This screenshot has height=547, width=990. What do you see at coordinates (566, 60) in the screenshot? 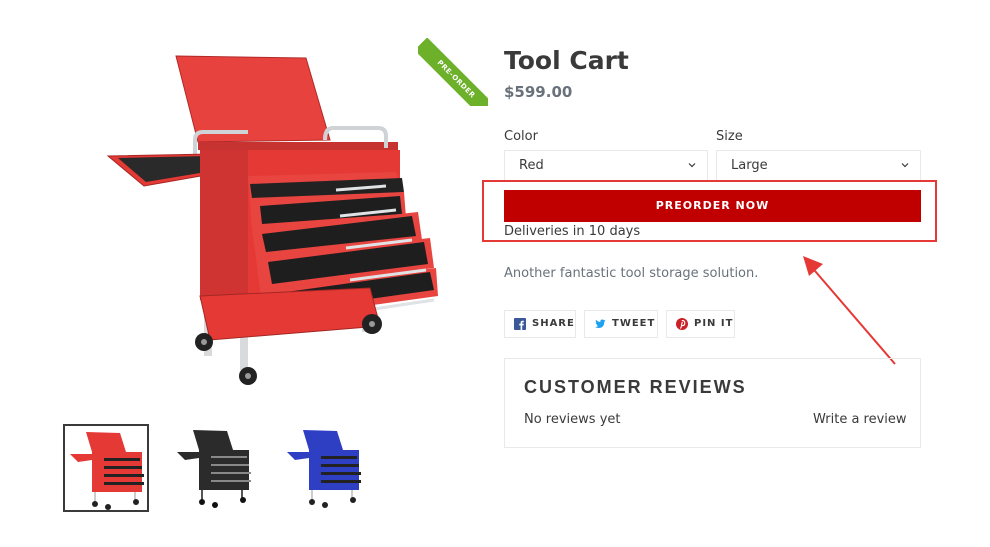
I see `product-title: Tool Cart` at bounding box center [566, 60].